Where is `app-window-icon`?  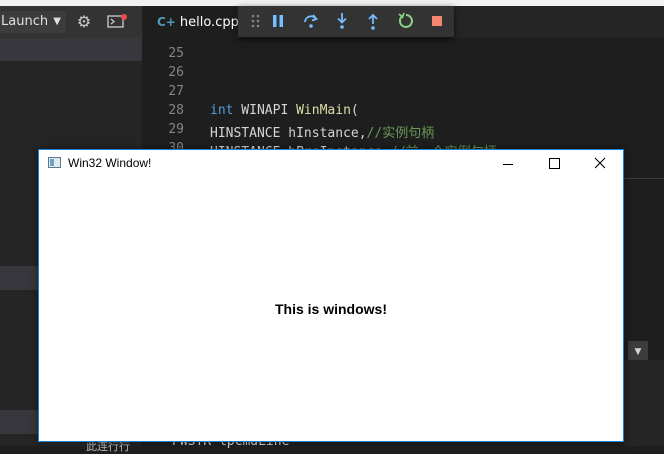 app-window-icon is located at coordinates (54, 162).